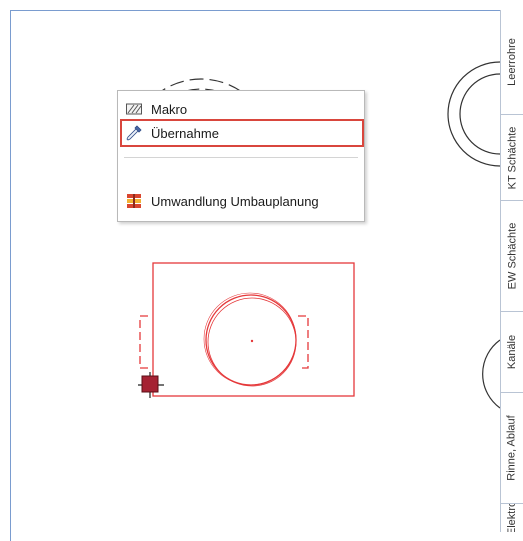 This screenshot has width=523, height=541. What do you see at coordinates (491, 374) in the screenshot?
I see `shaft-symbol-right-bottom` at bounding box center [491, 374].